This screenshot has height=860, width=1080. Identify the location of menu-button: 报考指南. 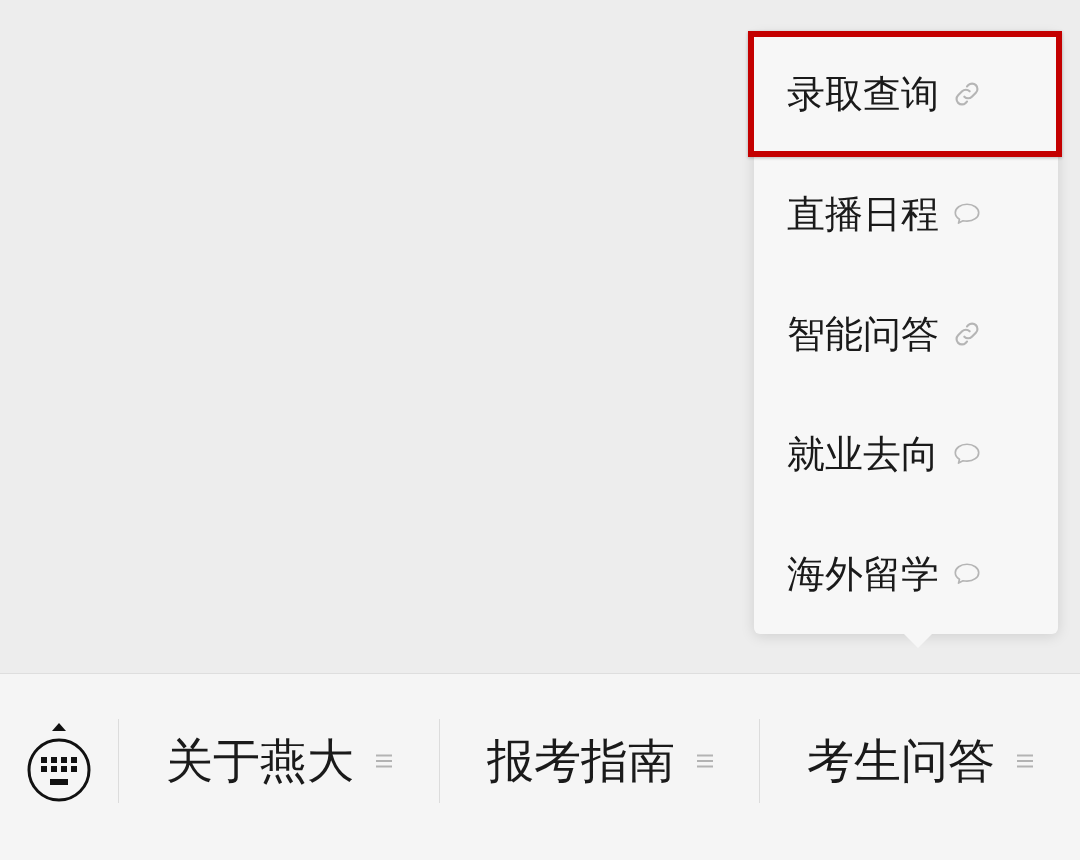
(599, 761).